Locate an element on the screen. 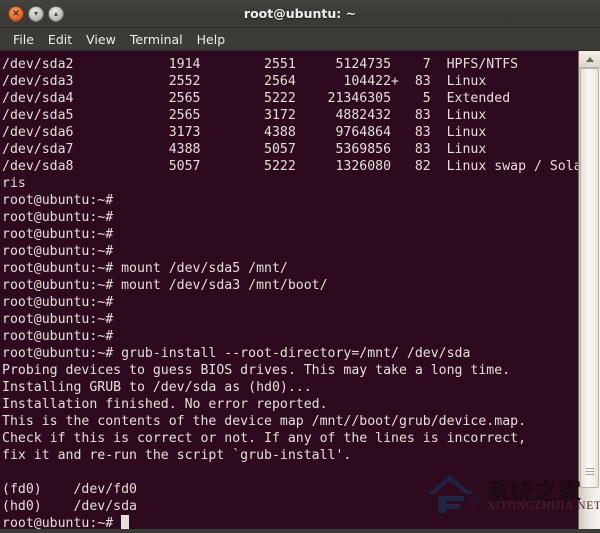 Image resolution: width=600 pixels, height=533 pixels. menu-item-help: Help is located at coordinates (211, 39).